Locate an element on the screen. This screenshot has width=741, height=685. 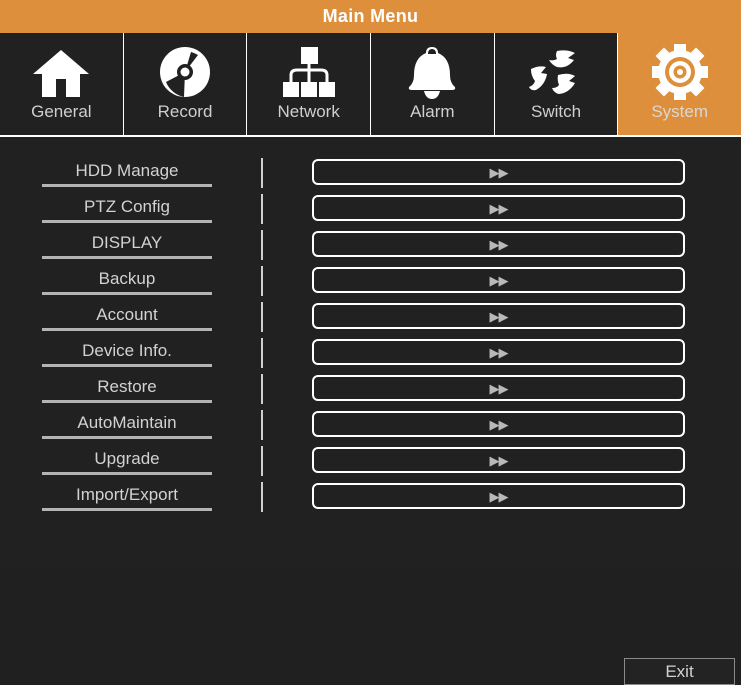
menu-label-text: Backup is located at coordinates (127, 278).